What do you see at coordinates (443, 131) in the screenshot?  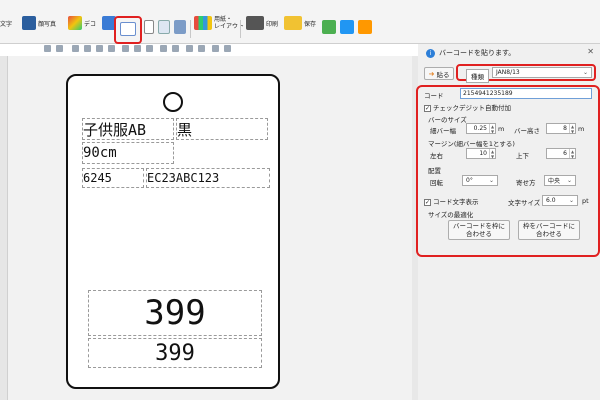 I see `narrow-bar-label: 細バー幅` at bounding box center [443, 131].